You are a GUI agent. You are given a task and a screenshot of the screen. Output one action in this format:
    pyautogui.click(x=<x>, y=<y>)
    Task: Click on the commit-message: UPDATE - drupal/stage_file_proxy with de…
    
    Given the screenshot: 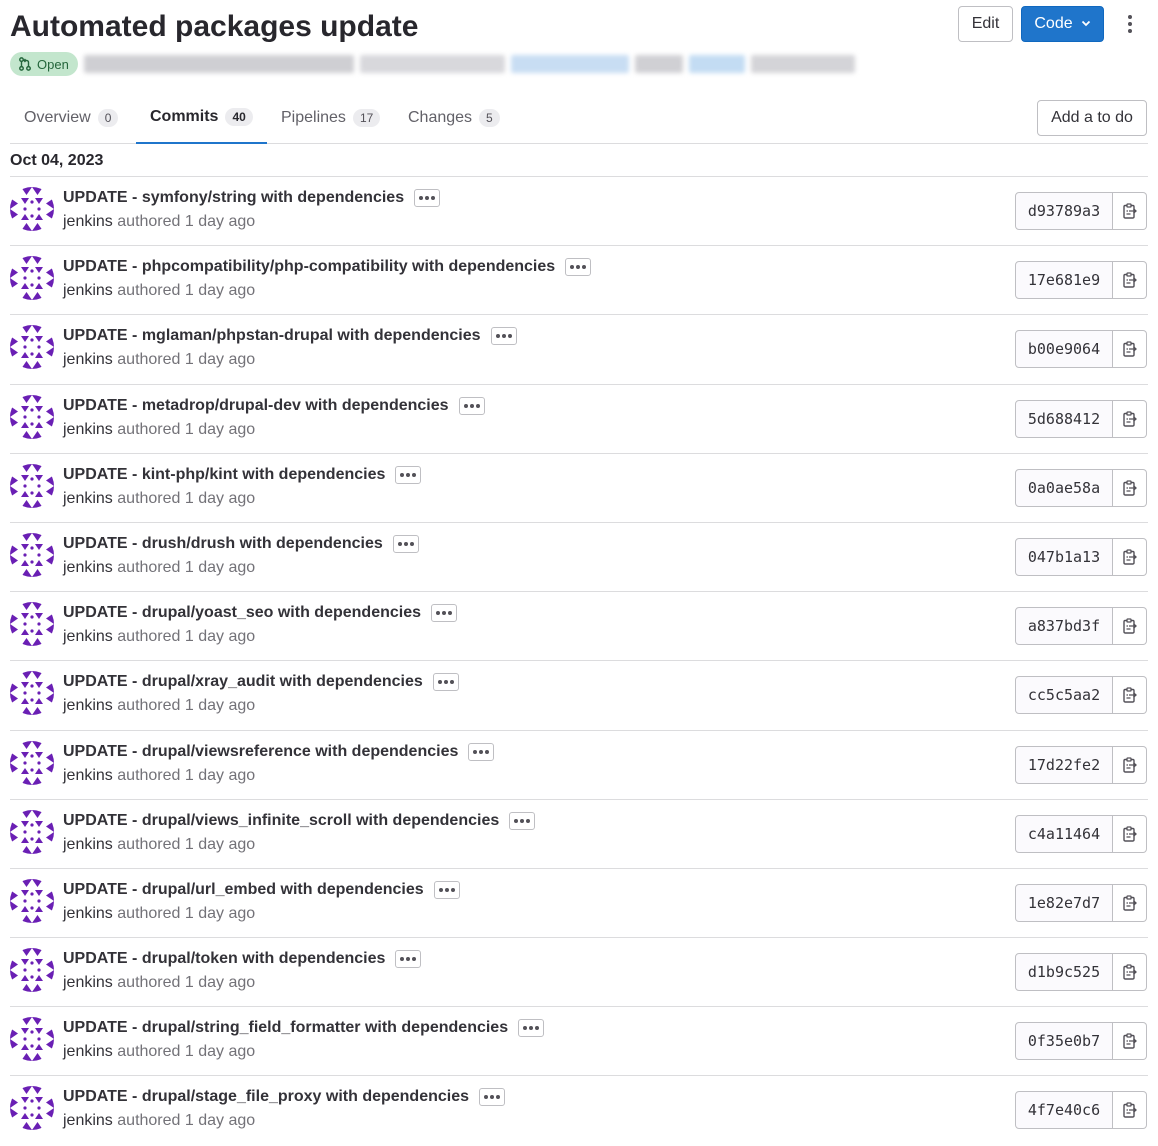 What is the action you would take?
    pyautogui.click(x=266, y=1097)
    